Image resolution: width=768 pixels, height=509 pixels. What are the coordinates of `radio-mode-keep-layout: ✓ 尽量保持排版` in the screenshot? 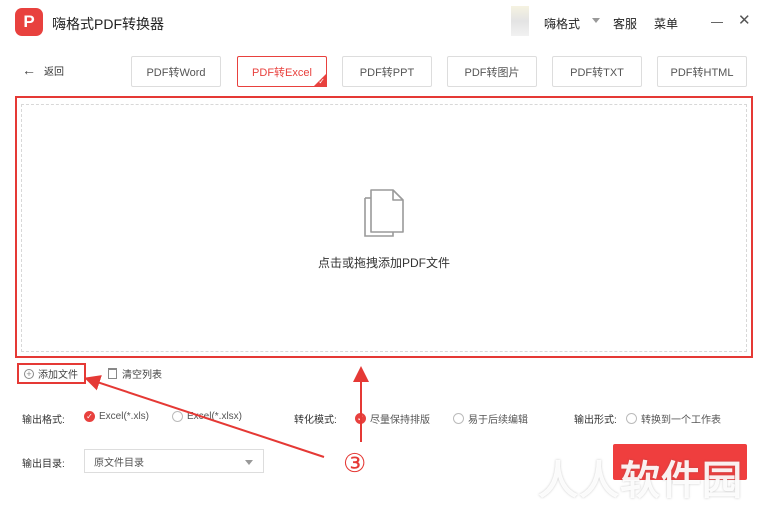 It's located at (392, 418).